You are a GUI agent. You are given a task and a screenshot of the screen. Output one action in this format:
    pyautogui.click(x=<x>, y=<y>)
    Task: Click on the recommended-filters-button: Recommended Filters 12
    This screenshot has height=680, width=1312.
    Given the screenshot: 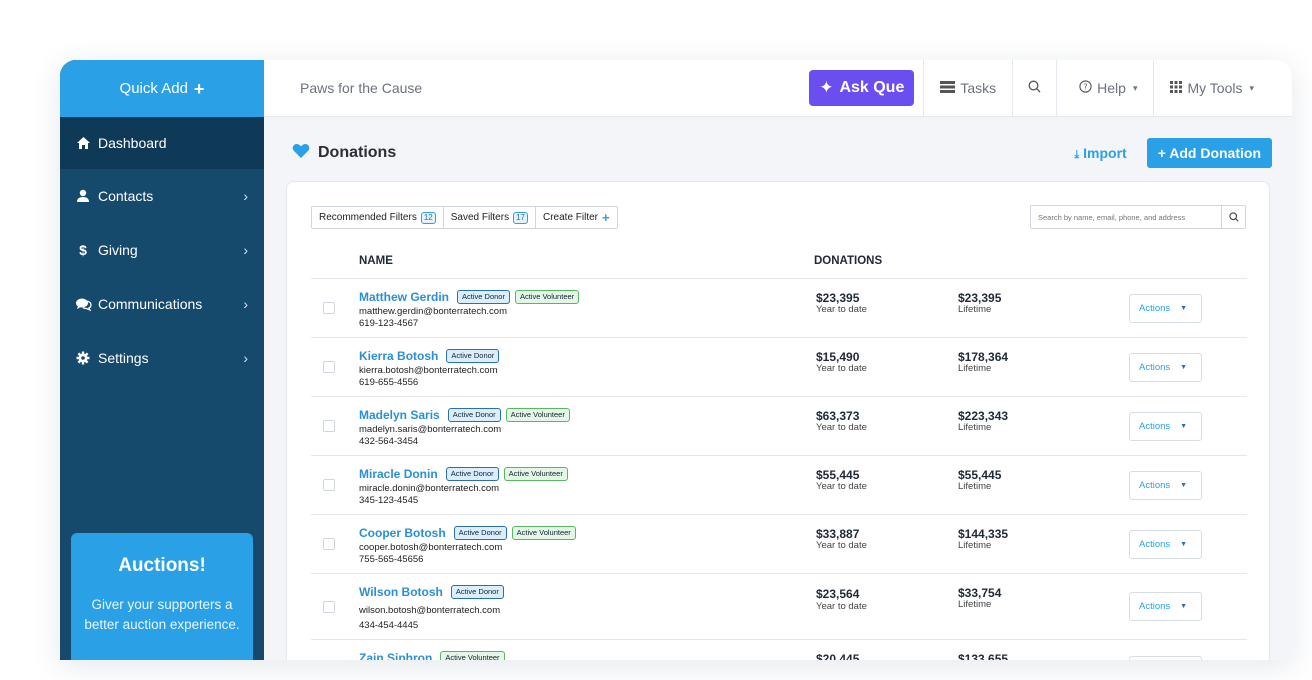 What is the action you would take?
    pyautogui.click(x=378, y=217)
    